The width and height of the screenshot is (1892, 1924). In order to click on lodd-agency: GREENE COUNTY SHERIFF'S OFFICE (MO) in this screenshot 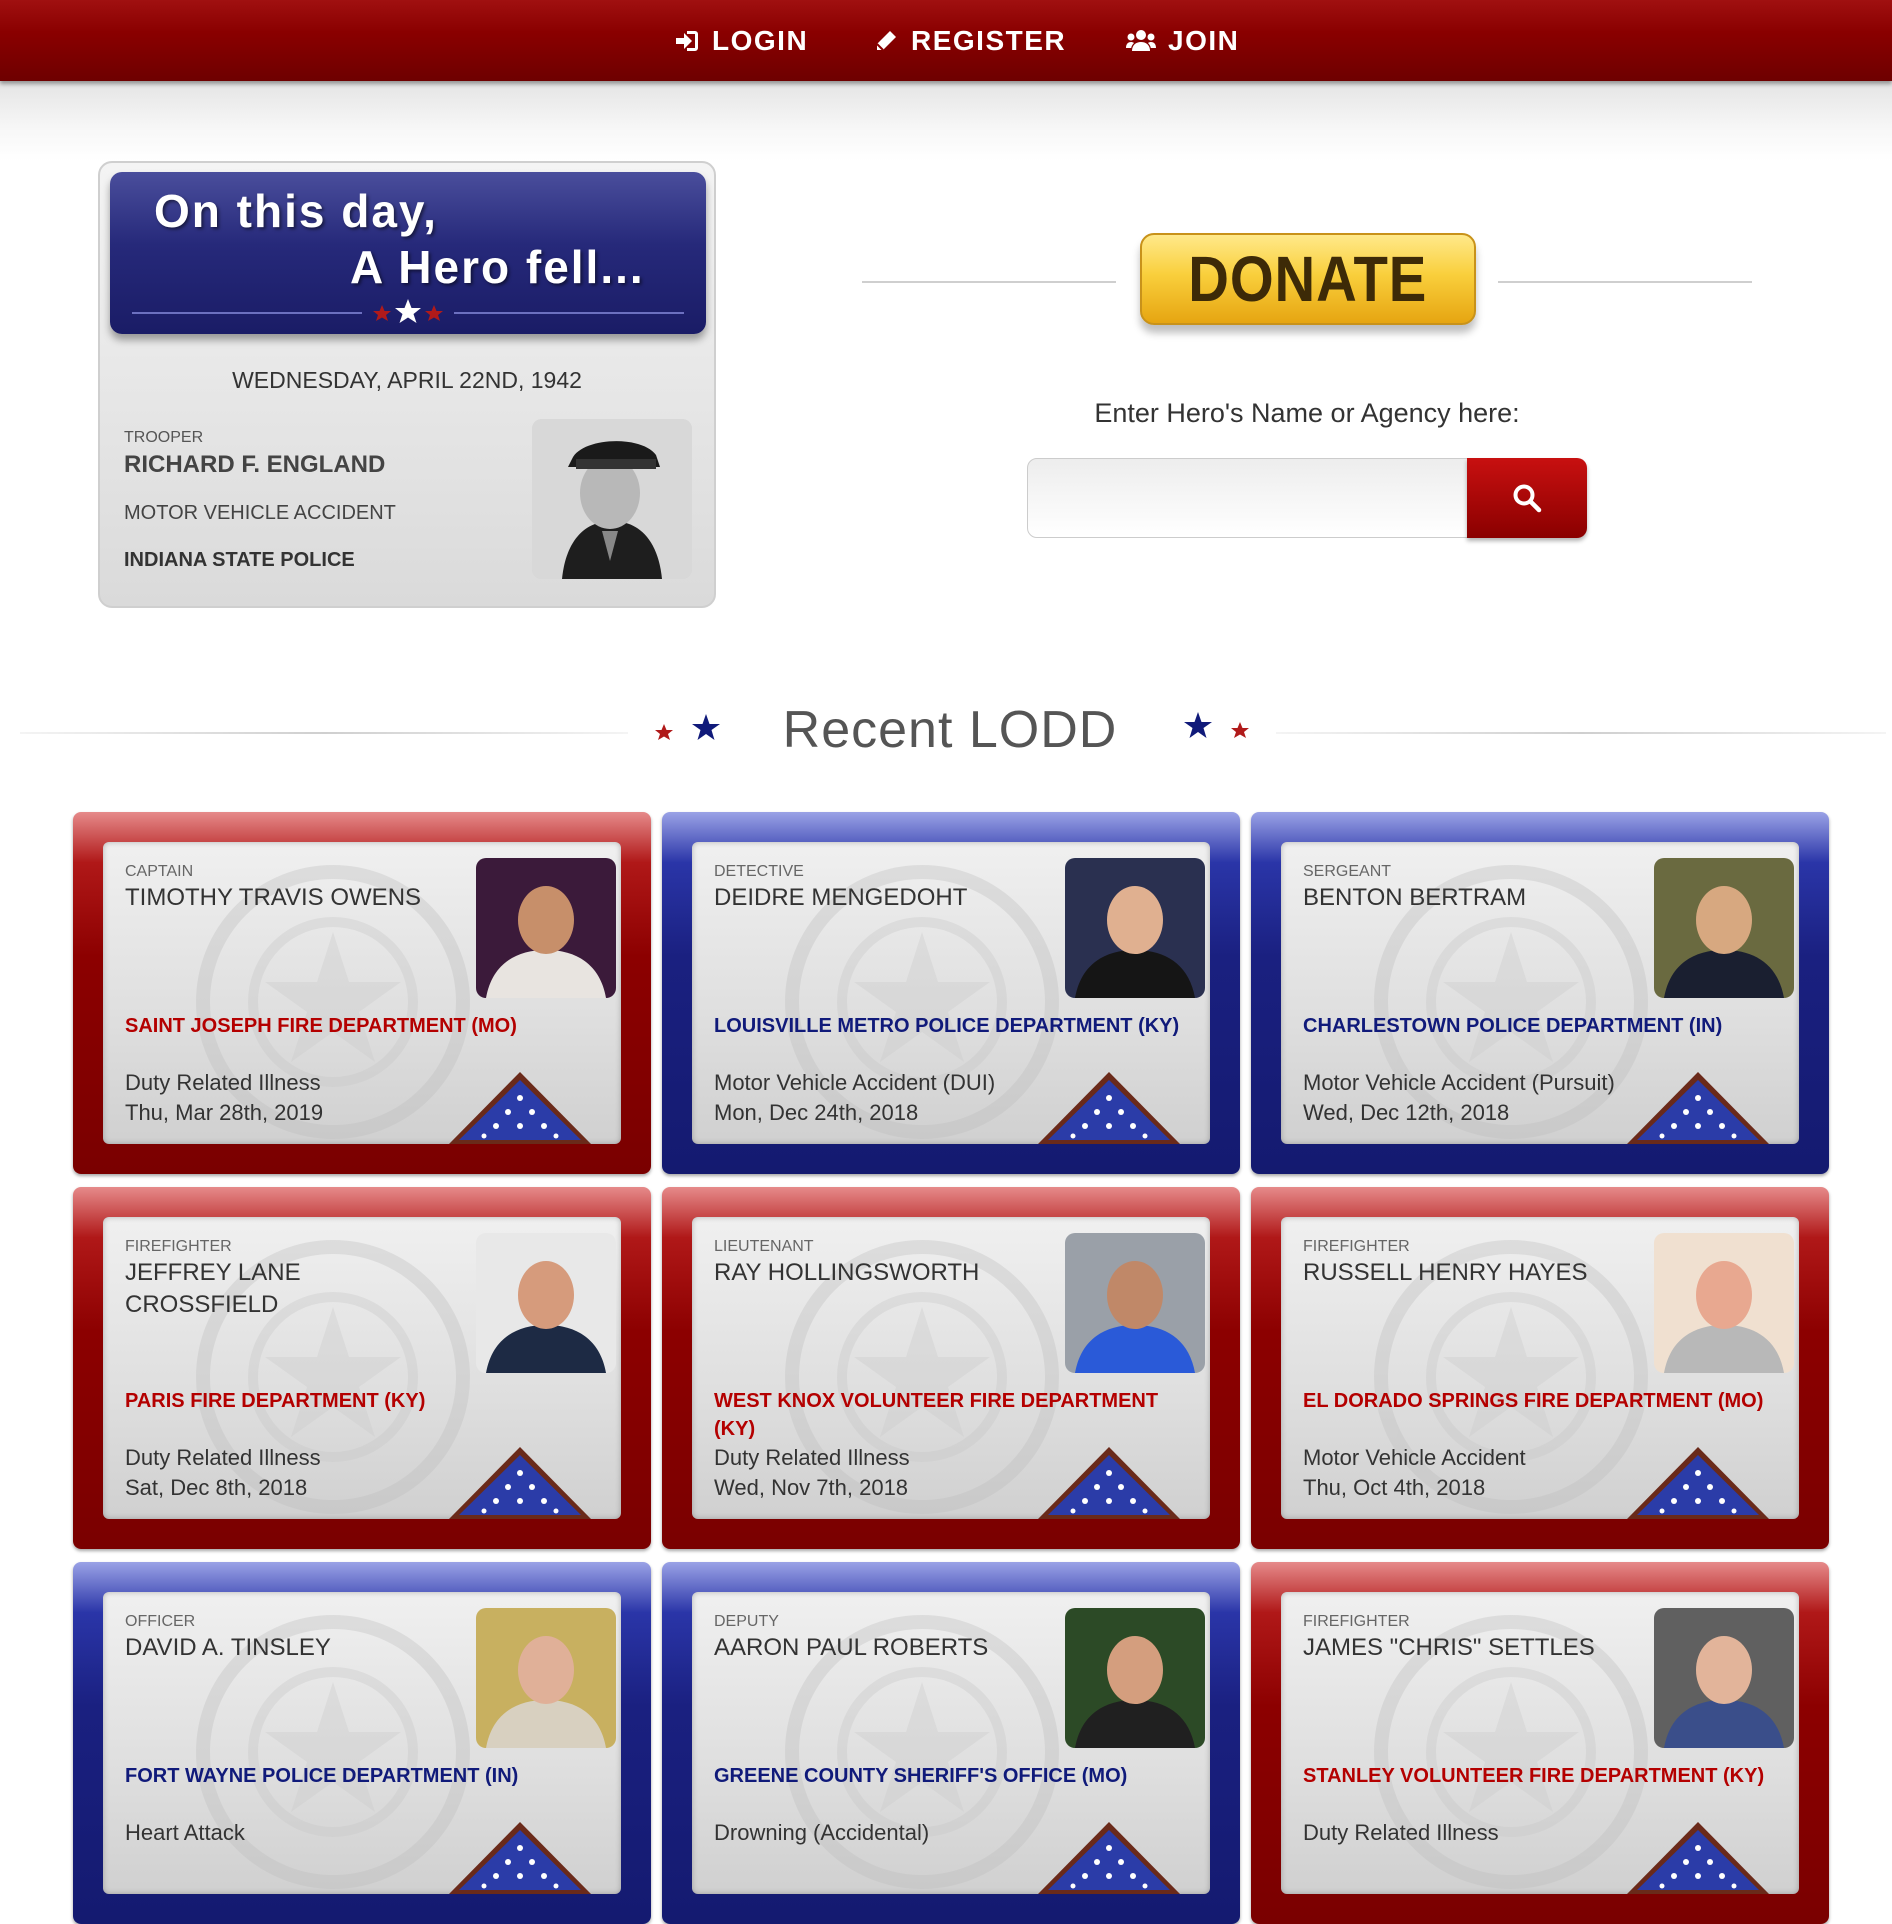, I will do `click(954, 1776)`.